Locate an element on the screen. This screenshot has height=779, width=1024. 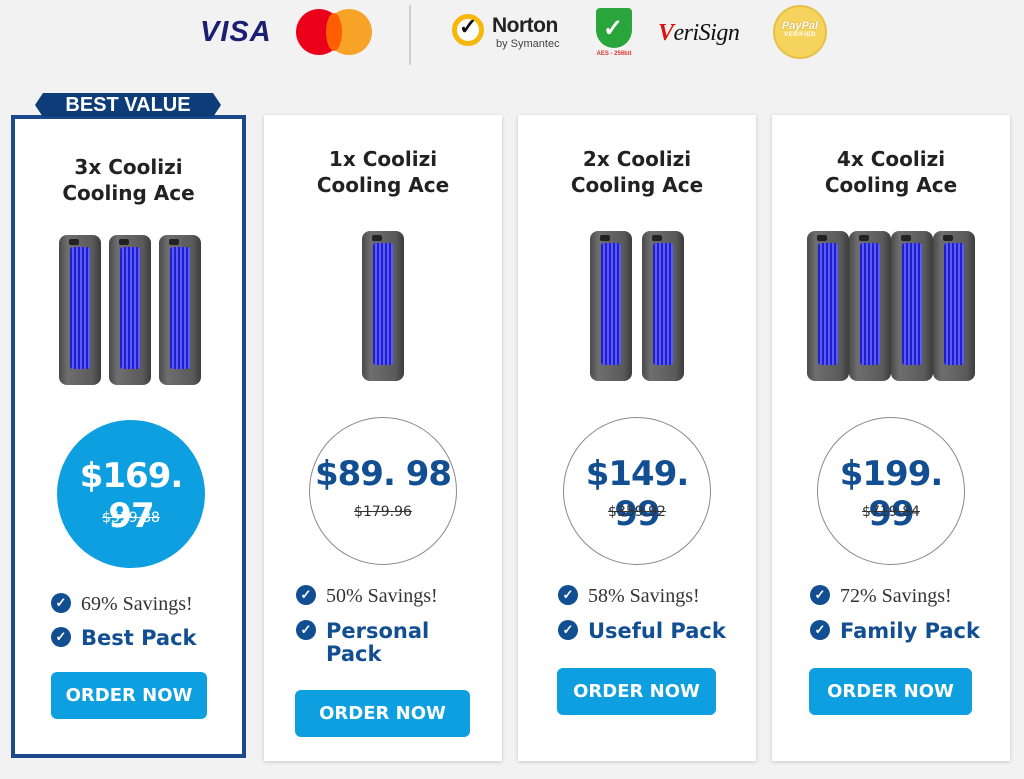
price-circle: $89. 98 $179.96 is located at coordinates (383, 491).